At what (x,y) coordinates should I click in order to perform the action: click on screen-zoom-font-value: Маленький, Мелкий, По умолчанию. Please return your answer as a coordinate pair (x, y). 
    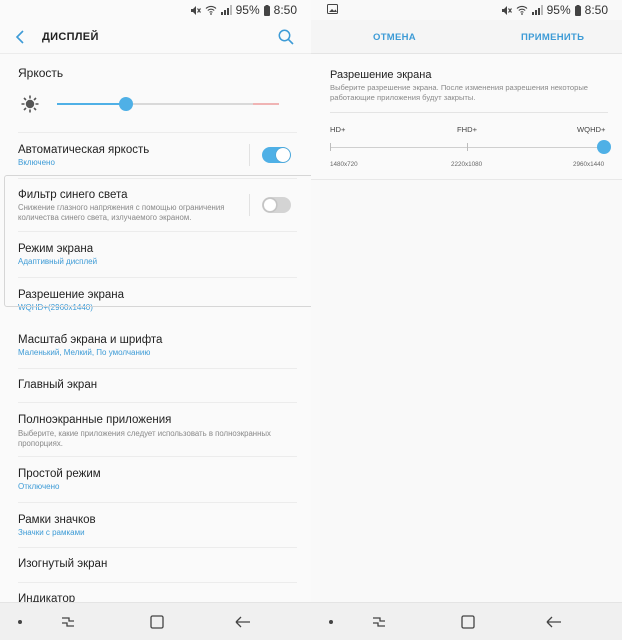
    Looking at the image, I should click on (84, 352).